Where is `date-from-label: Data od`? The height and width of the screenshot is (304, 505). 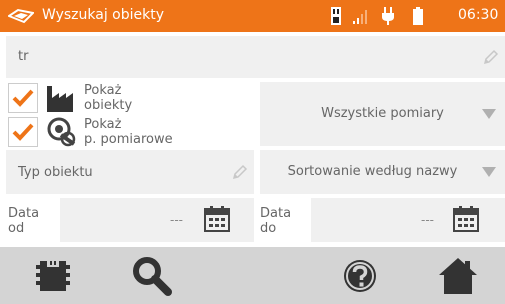
date-from-label: Data od is located at coordinates (23, 221).